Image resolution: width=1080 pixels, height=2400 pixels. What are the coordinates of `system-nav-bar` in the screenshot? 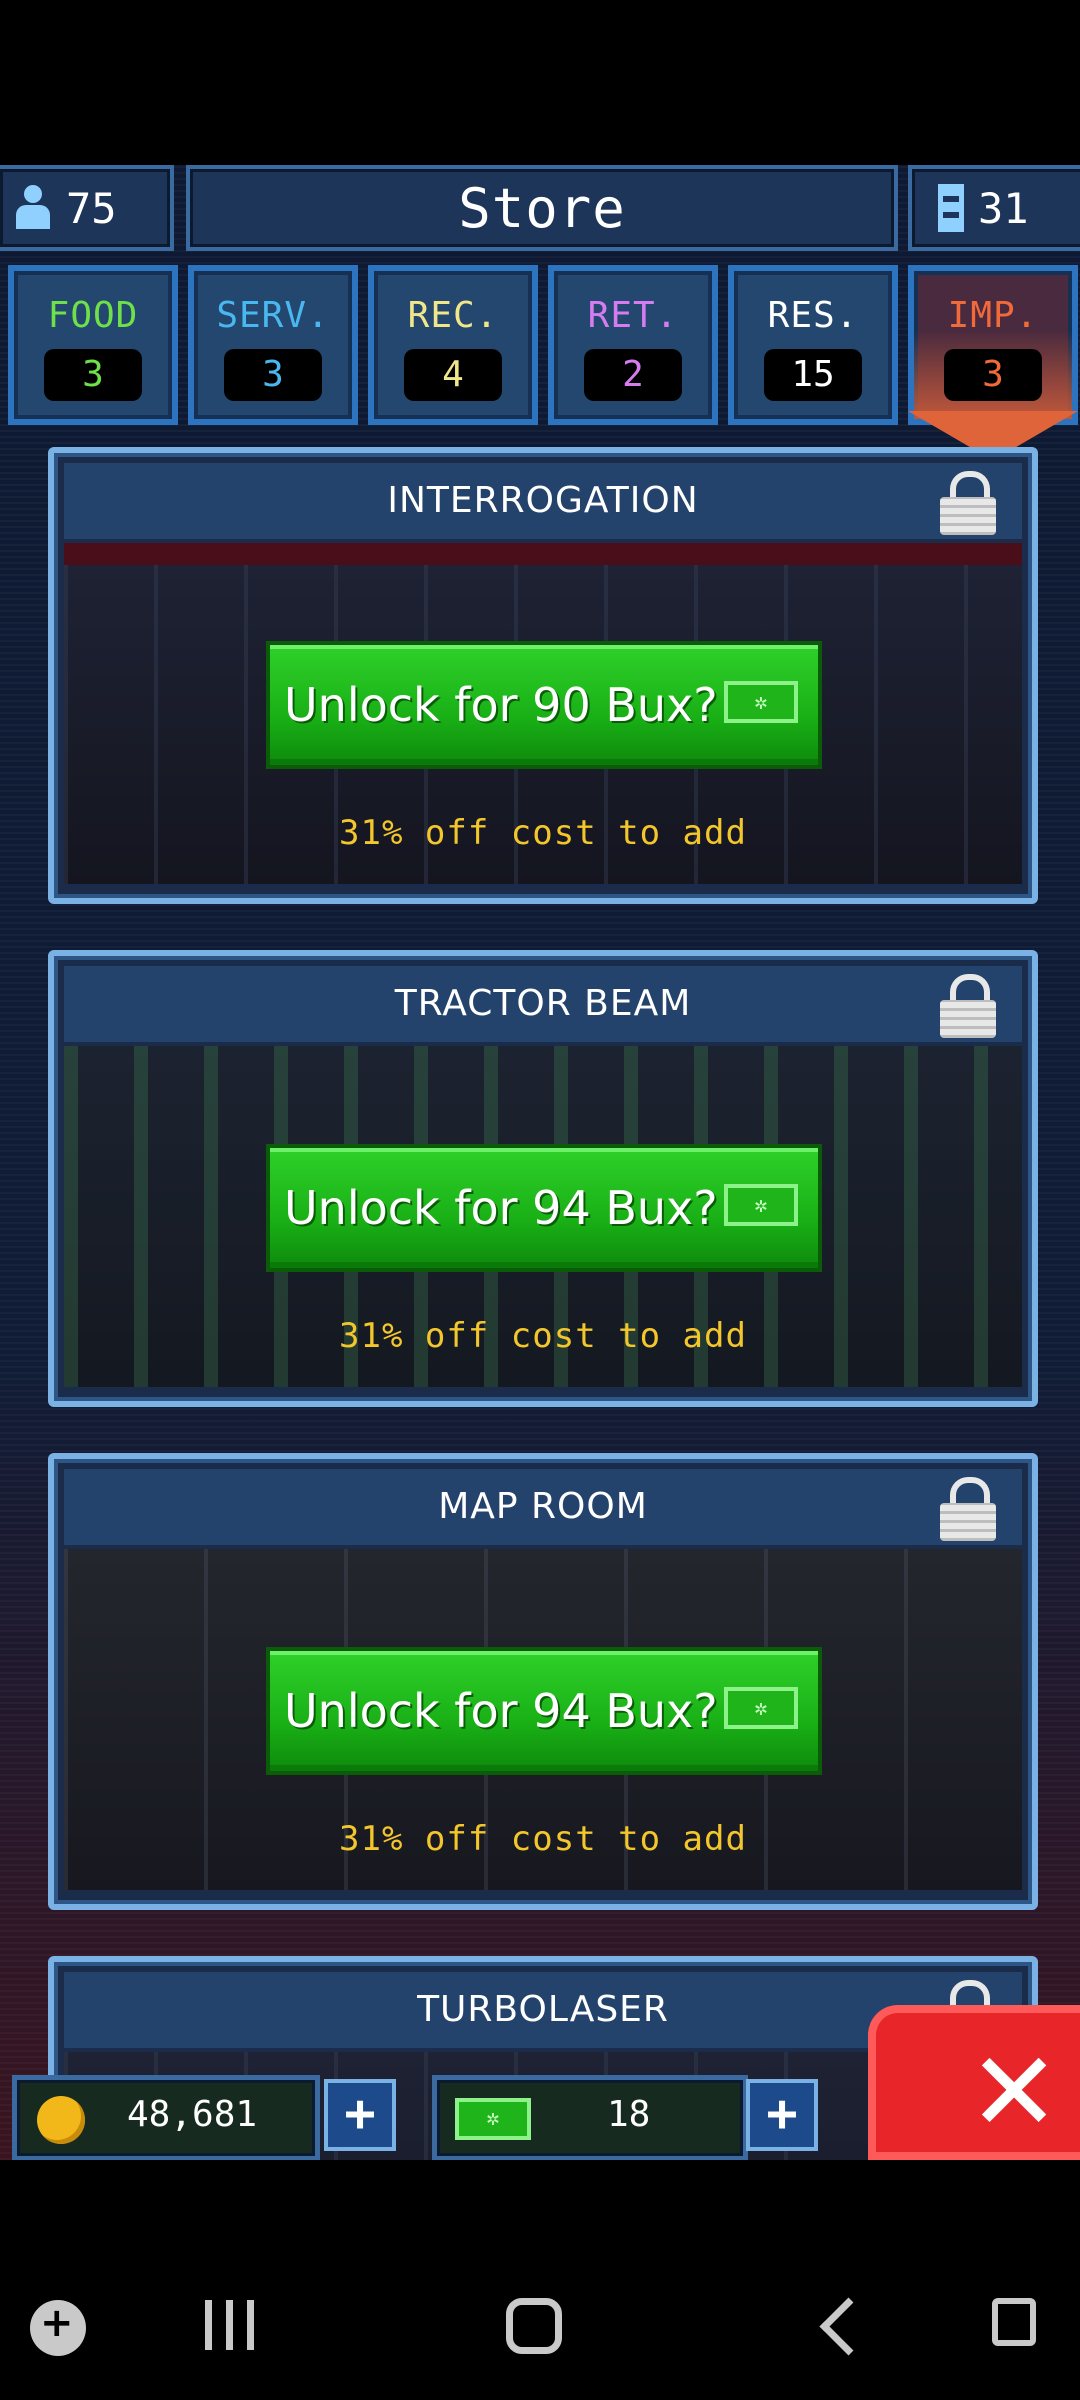 It's located at (540, 2280).